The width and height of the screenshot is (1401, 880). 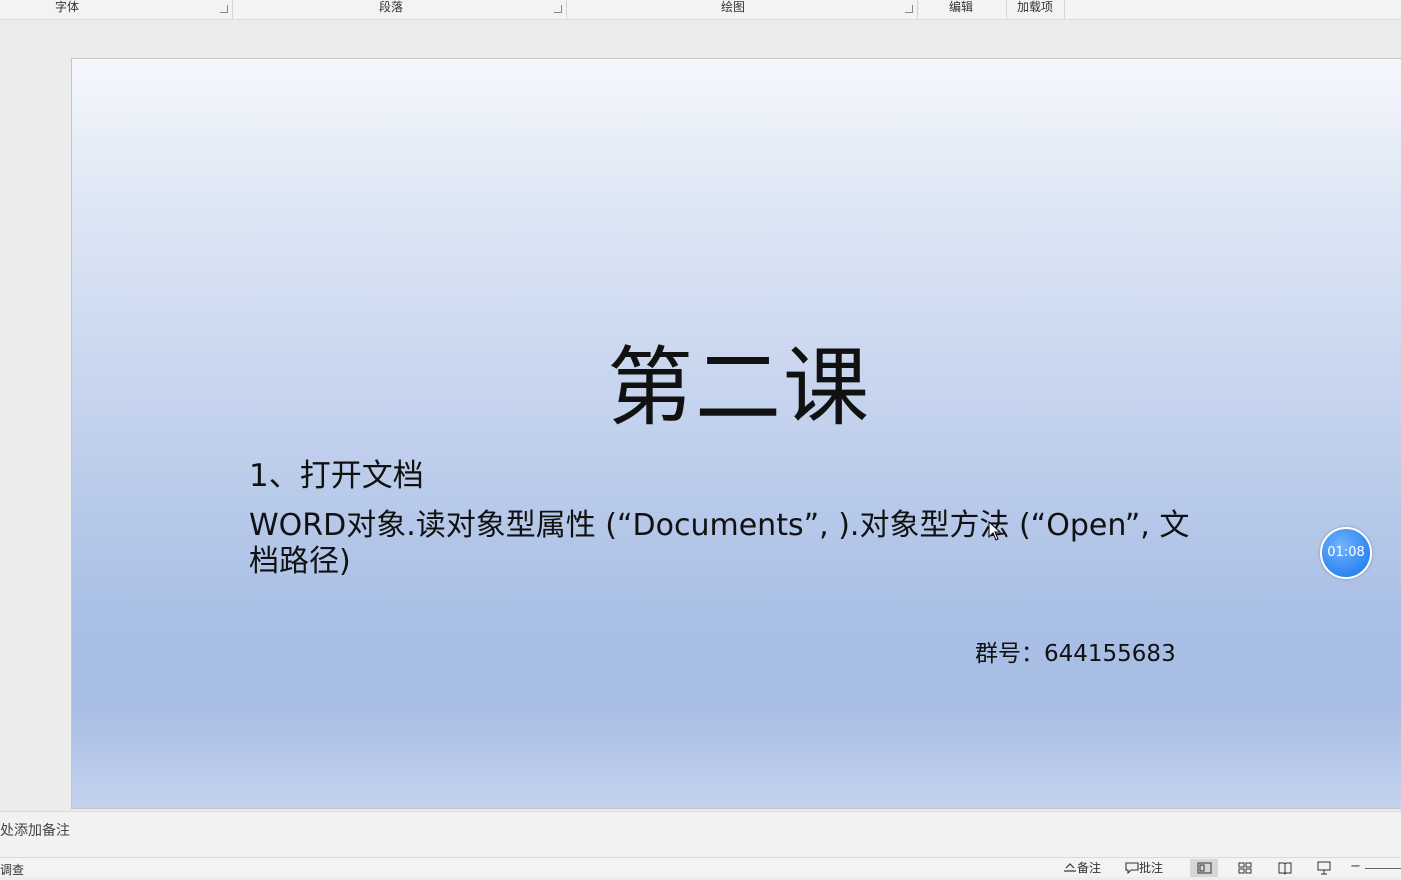 I want to click on ribbon-group-labels: 字体 段落 绘图 编辑 加载项, so click(x=700, y=10).